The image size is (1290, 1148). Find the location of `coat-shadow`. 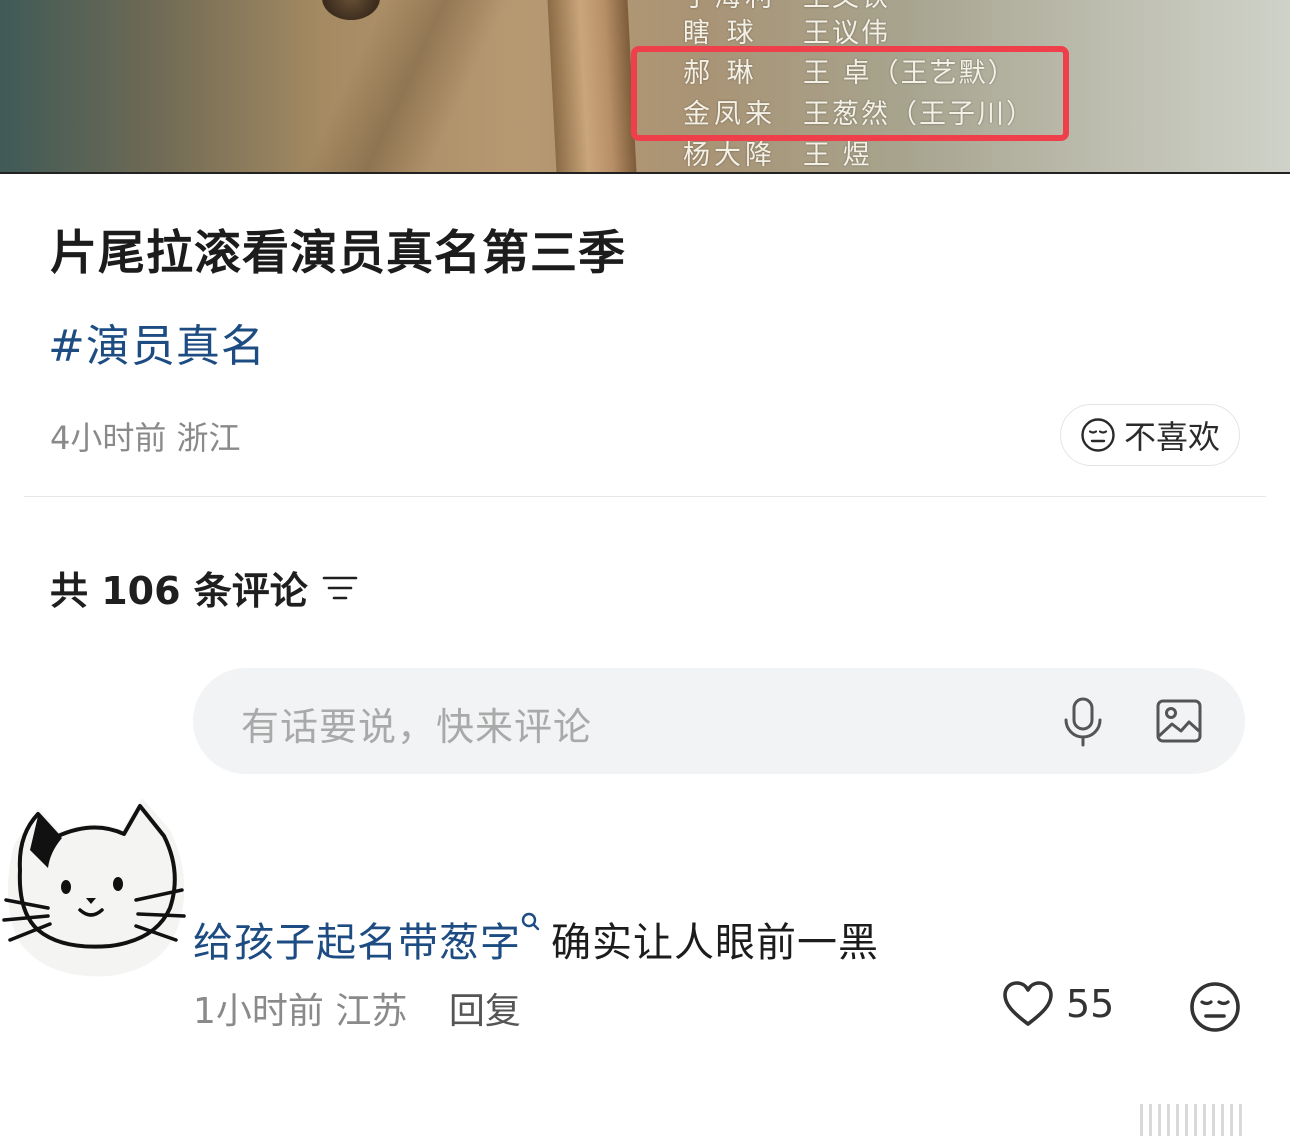

coat-shadow is located at coordinates (385, 86).